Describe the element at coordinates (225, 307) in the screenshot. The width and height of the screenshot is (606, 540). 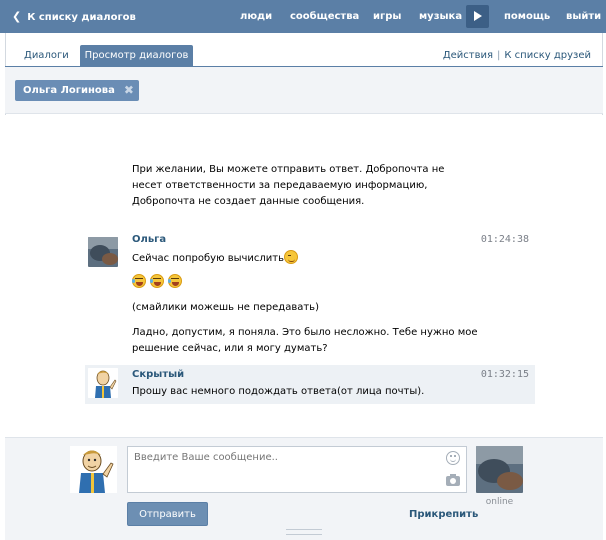
I see `message-text: (смайлики можешь не передавать)` at that location.